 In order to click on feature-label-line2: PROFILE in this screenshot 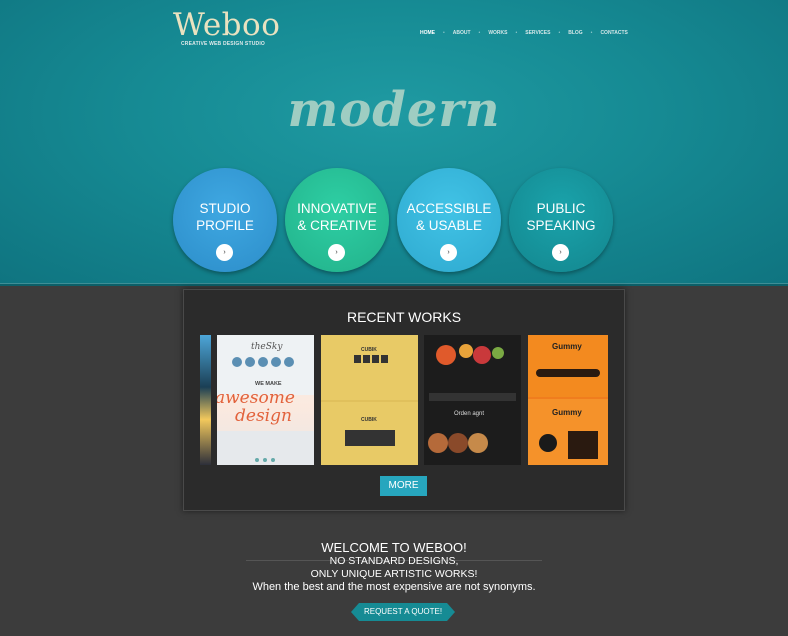, I will do `click(225, 225)`.